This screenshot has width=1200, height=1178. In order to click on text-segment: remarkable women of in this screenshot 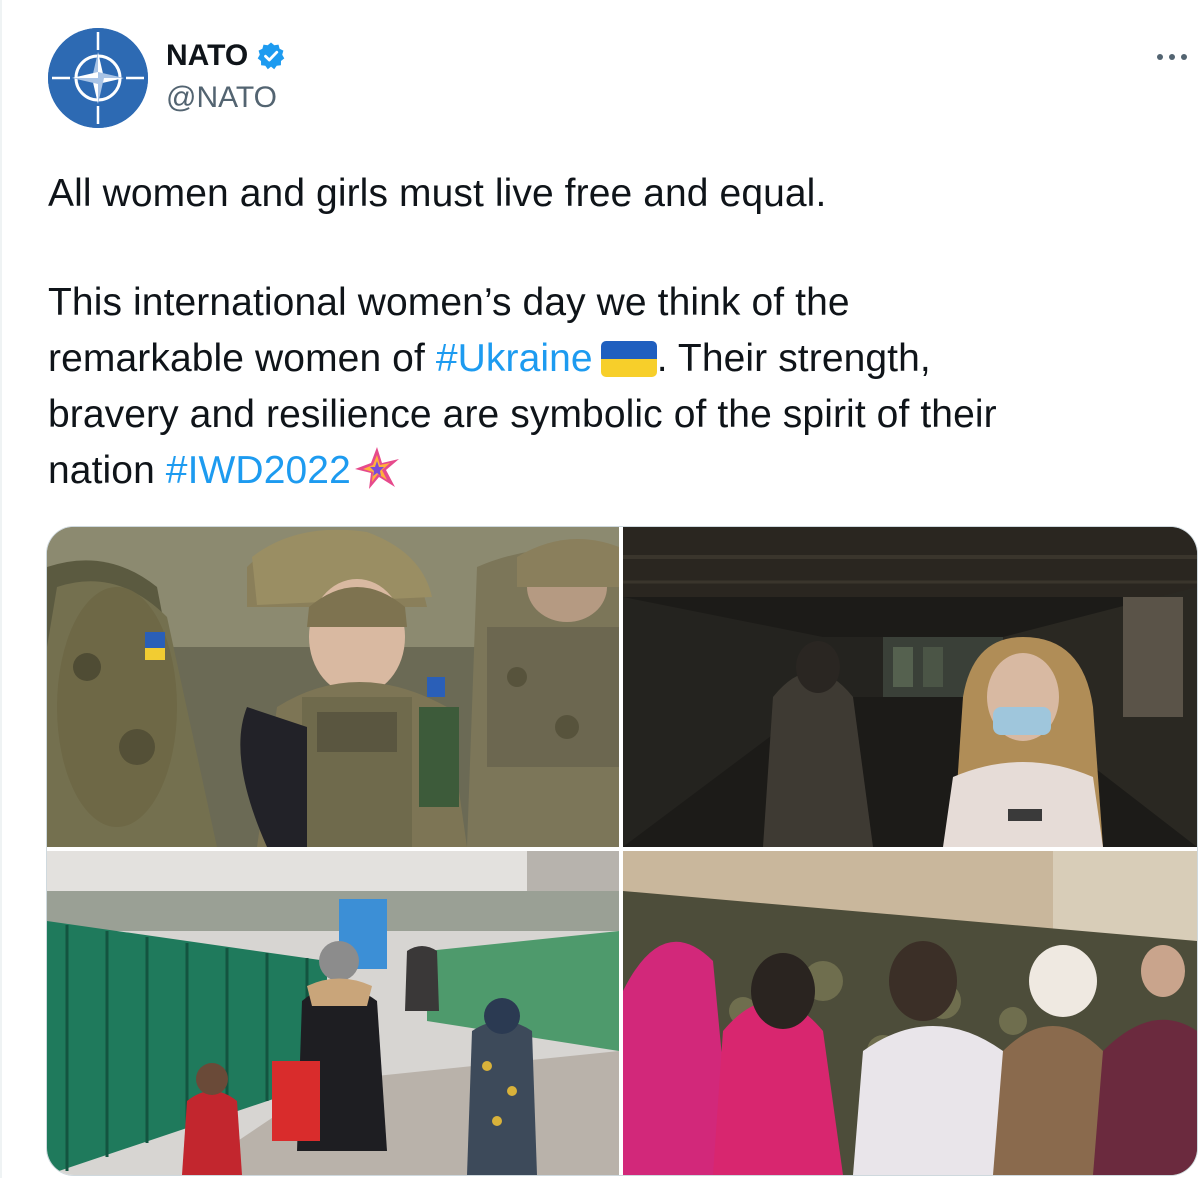, I will do `click(242, 358)`.